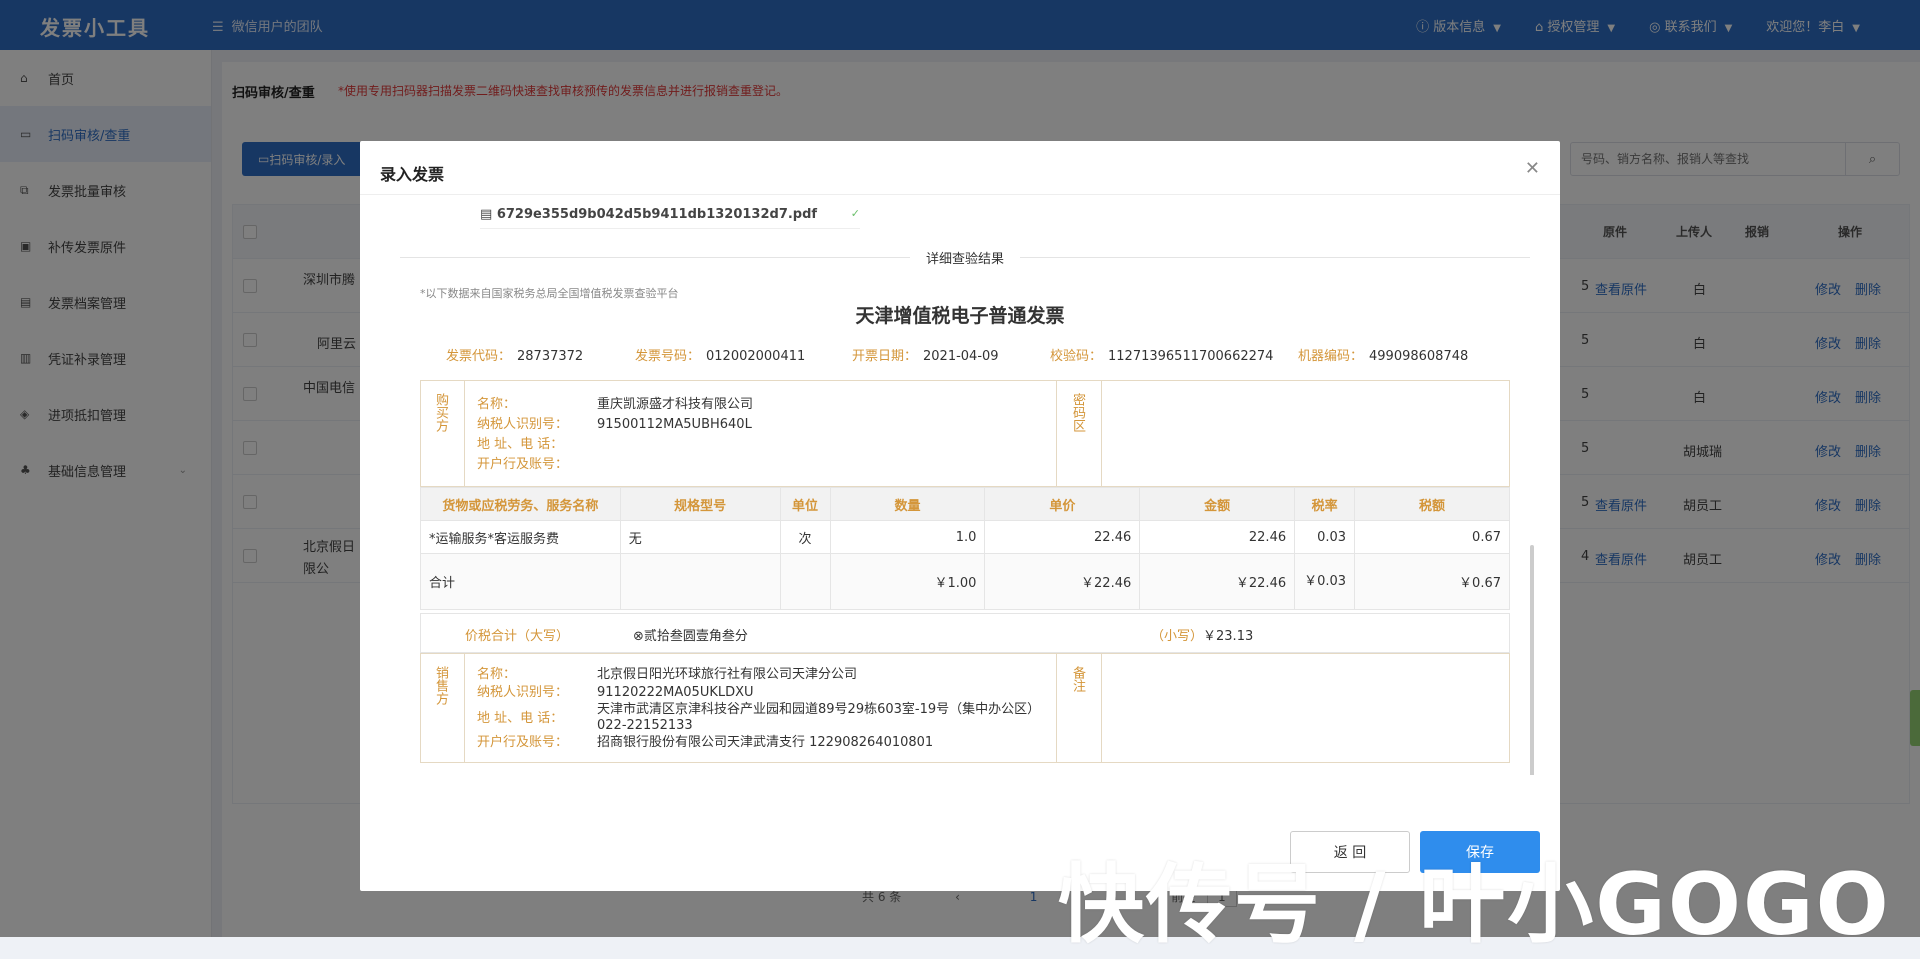 The image size is (1920, 959). I want to click on close-icon: ✕, so click(1532, 168).